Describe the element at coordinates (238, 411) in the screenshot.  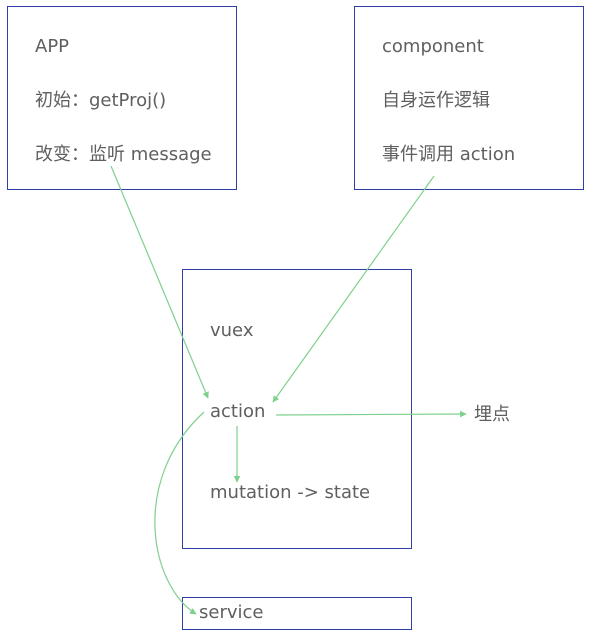
I see `vuex-action: action` at that location.